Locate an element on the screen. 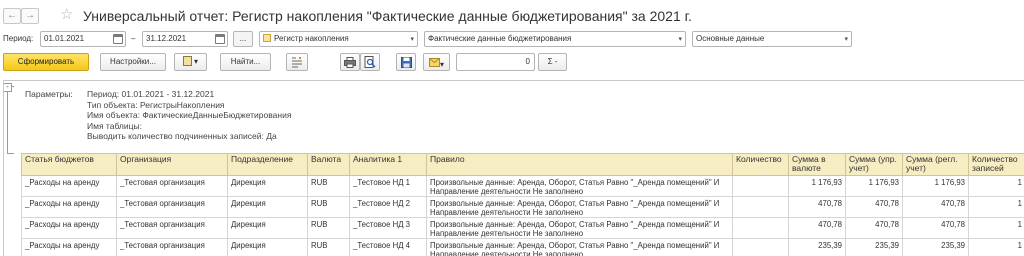 This screenshot has width=1024, height=256. column-header: Аналитика 1 is located at coordinates (388, 164).